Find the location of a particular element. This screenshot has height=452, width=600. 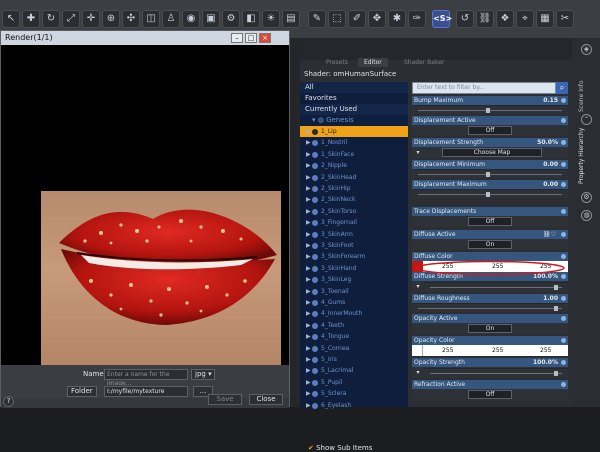

cursor-icon: ↖ is located at coordinates (11, 19).